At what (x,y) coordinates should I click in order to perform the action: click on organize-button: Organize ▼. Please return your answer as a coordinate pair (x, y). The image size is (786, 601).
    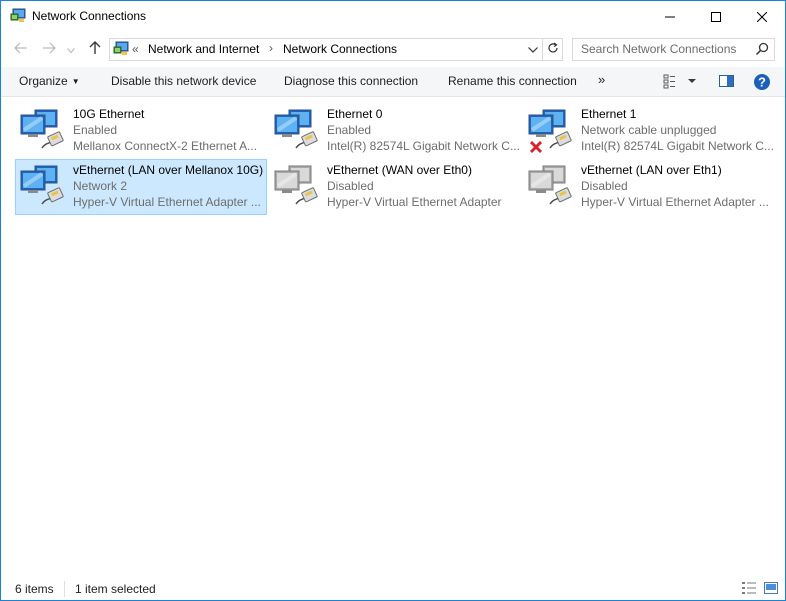
    Looking at the image, I should click on (49, 81).